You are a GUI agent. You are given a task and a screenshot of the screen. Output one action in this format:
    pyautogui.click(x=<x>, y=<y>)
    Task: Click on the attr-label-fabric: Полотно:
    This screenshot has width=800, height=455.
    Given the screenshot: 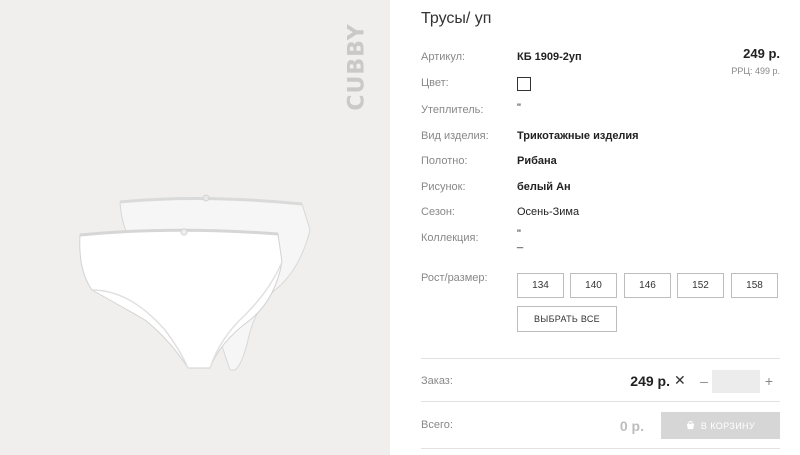 What is the action you would take?
    pyautogui.click(x=444, y=161)
    